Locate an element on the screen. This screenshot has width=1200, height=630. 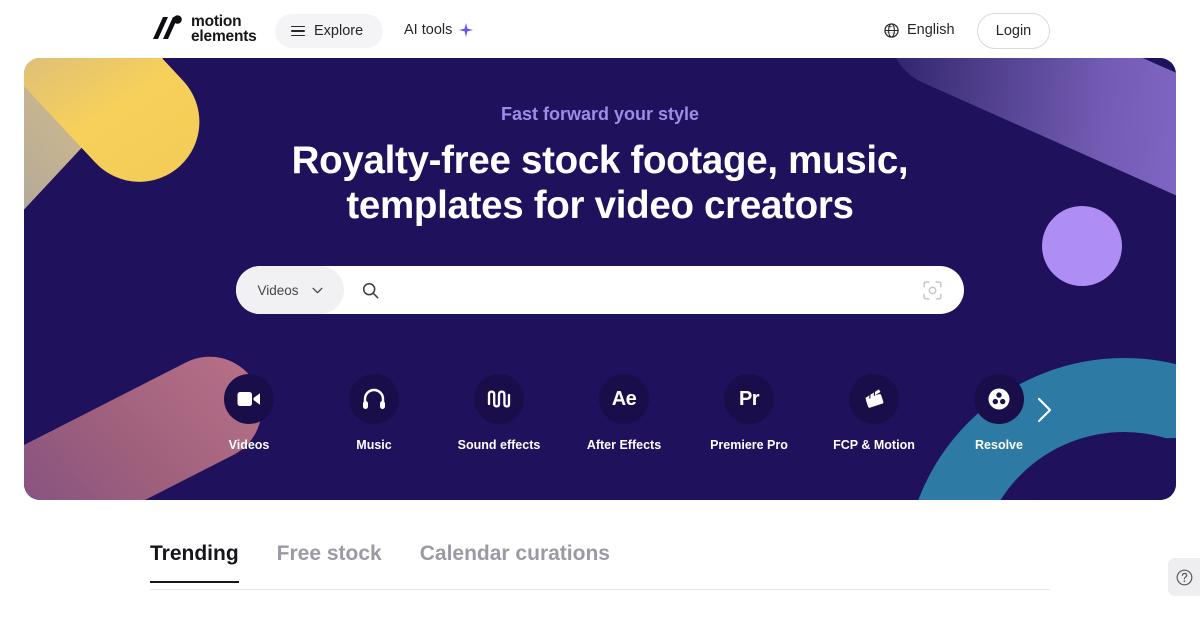
login-button: Login is located at coordinates (1013, 31).